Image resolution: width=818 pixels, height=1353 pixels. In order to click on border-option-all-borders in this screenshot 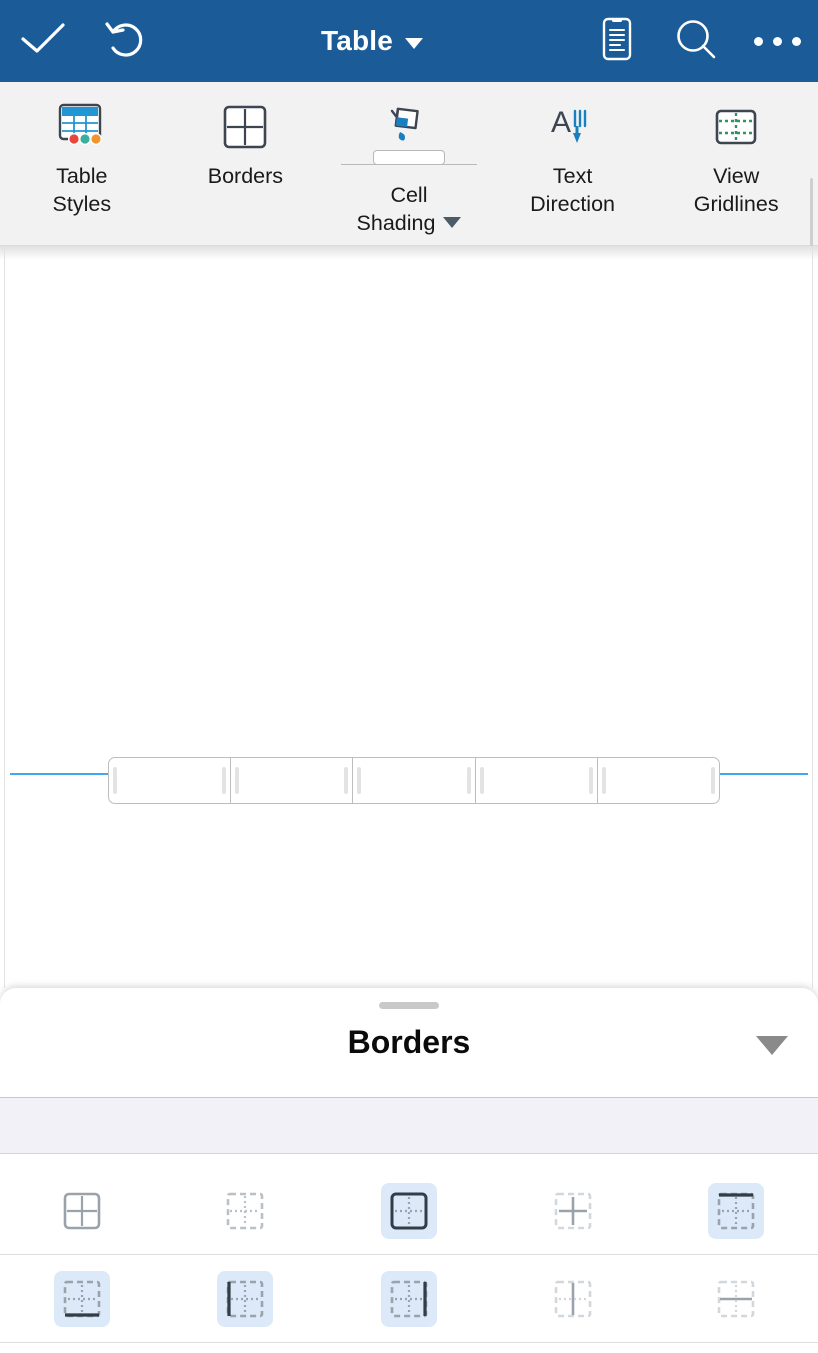, I will do `click(82, 1211)`.